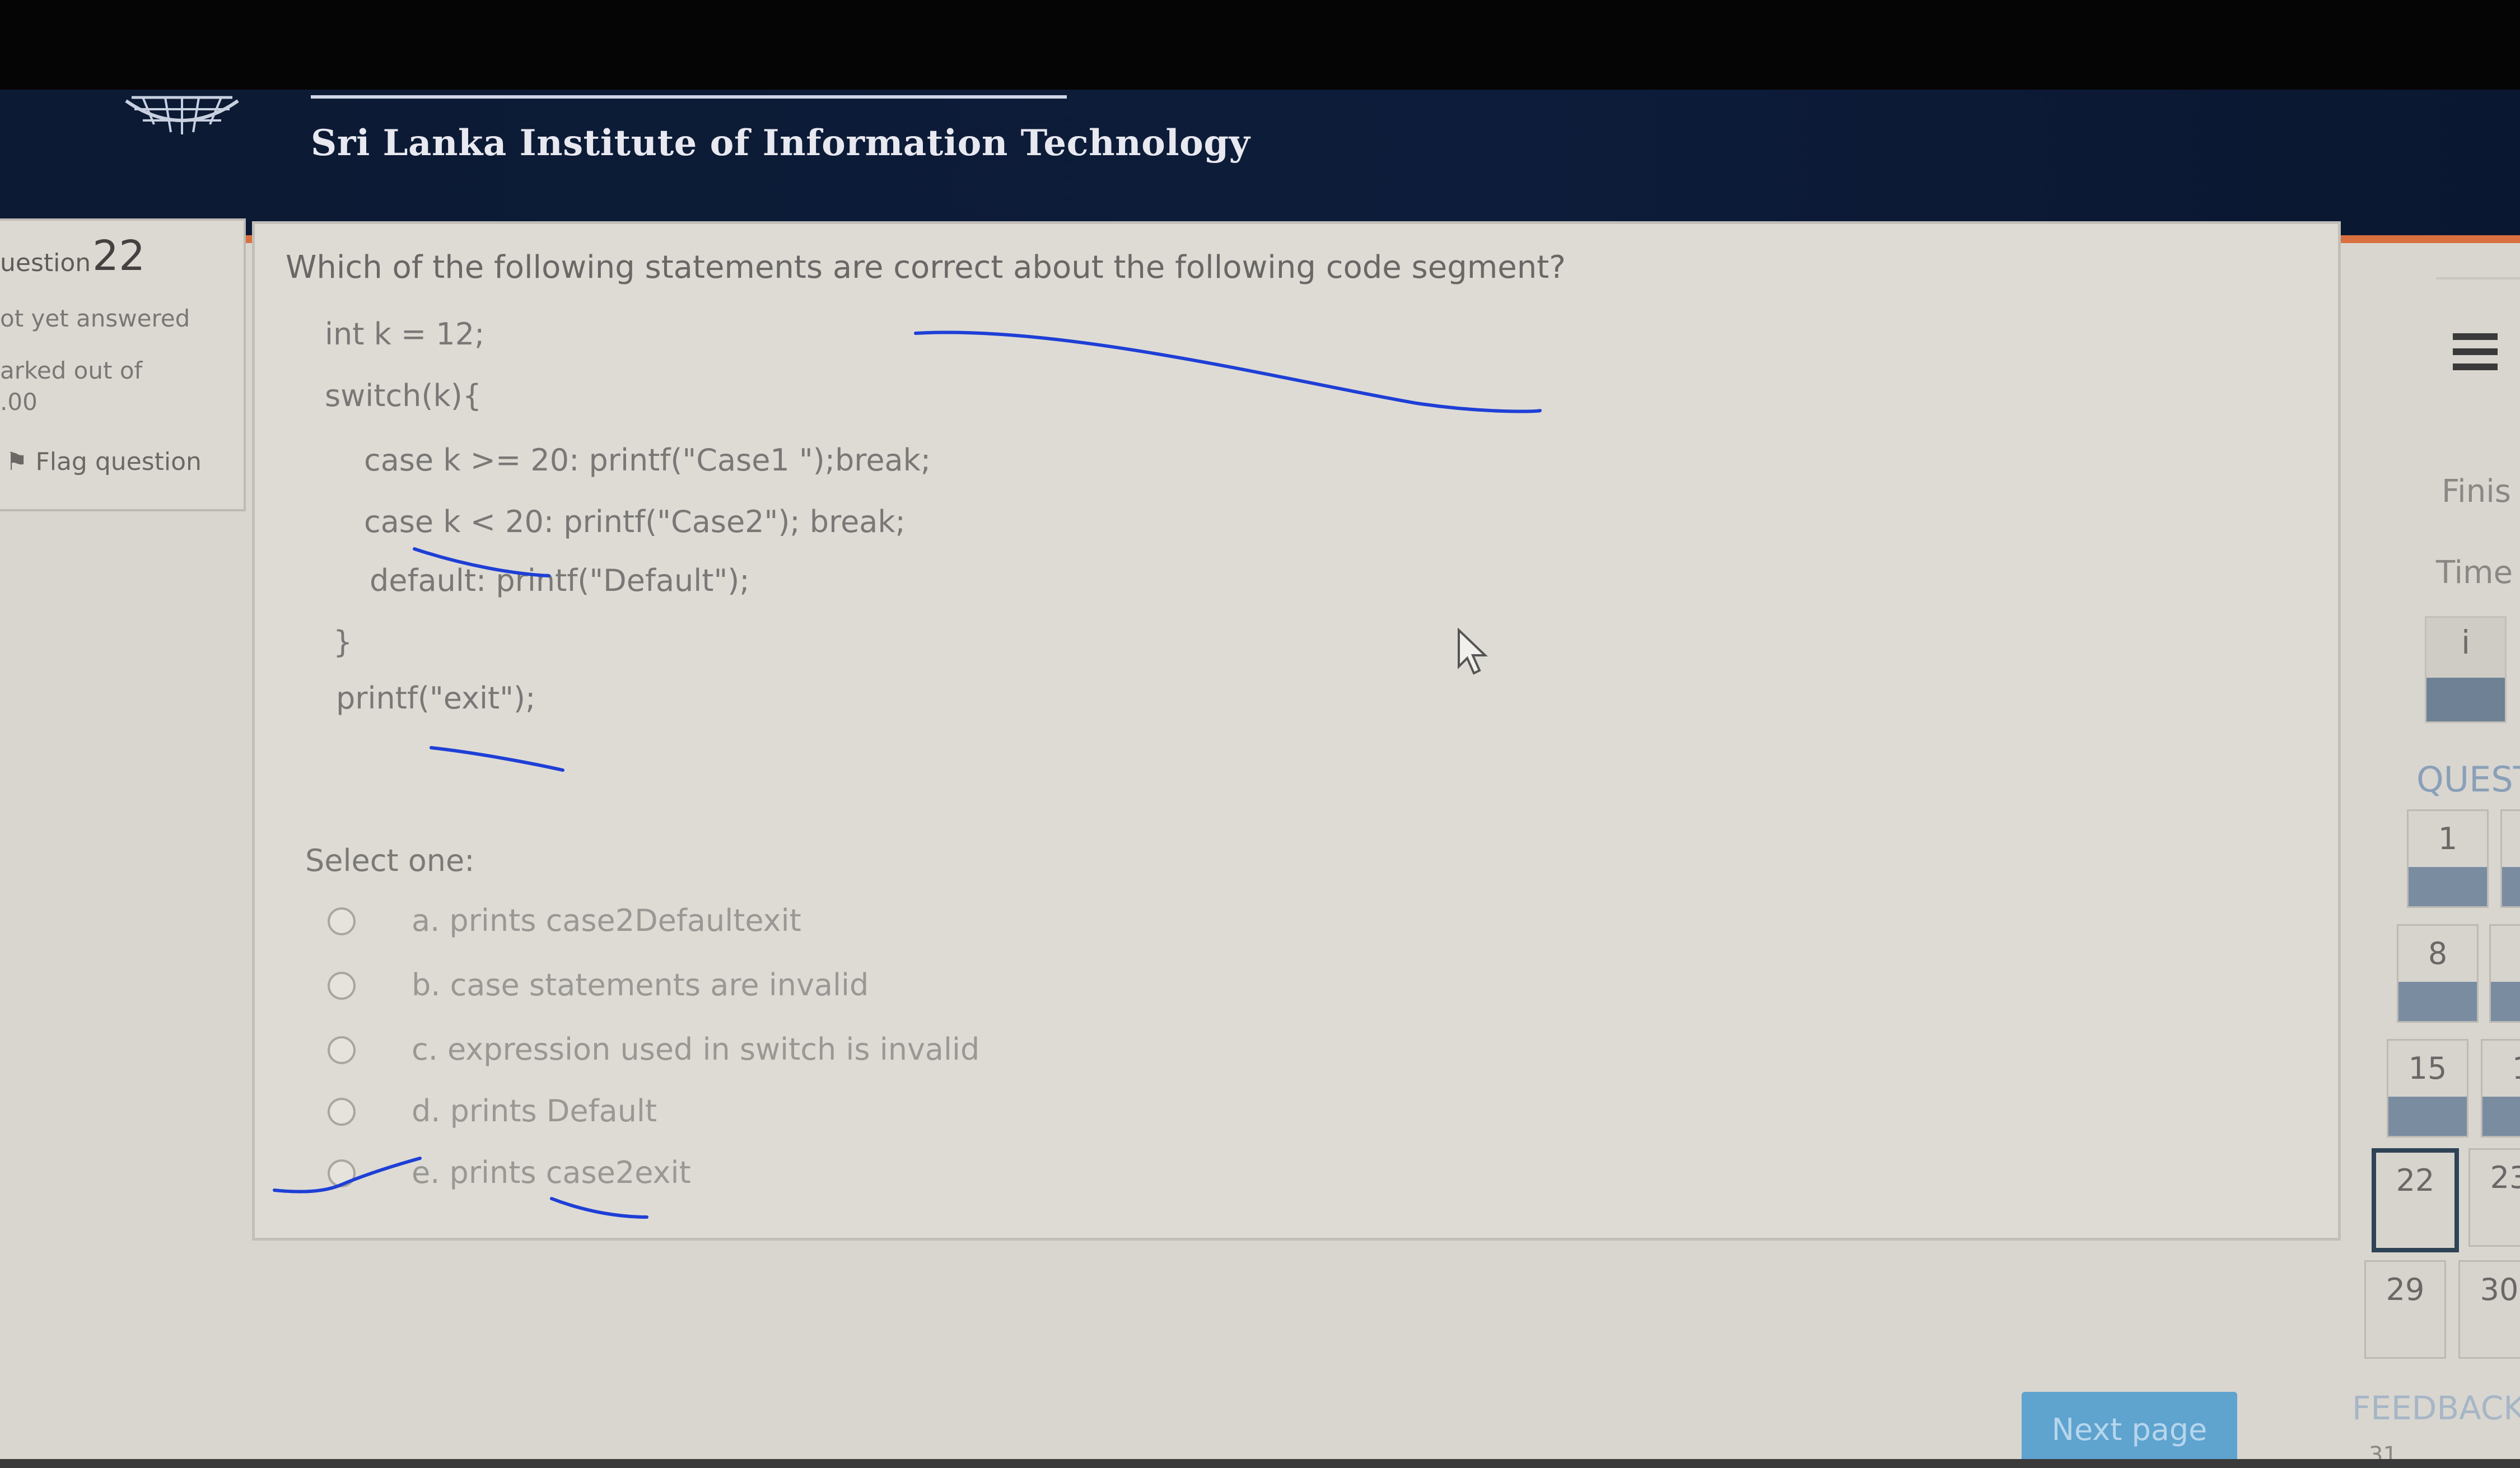 The width and height of the screenshot is (2520, 1468). What do you see at coordinates (2476, 491) in the screenshot?
I see `finish-attempt-link: Finis` at bounding box center [2476, 491].